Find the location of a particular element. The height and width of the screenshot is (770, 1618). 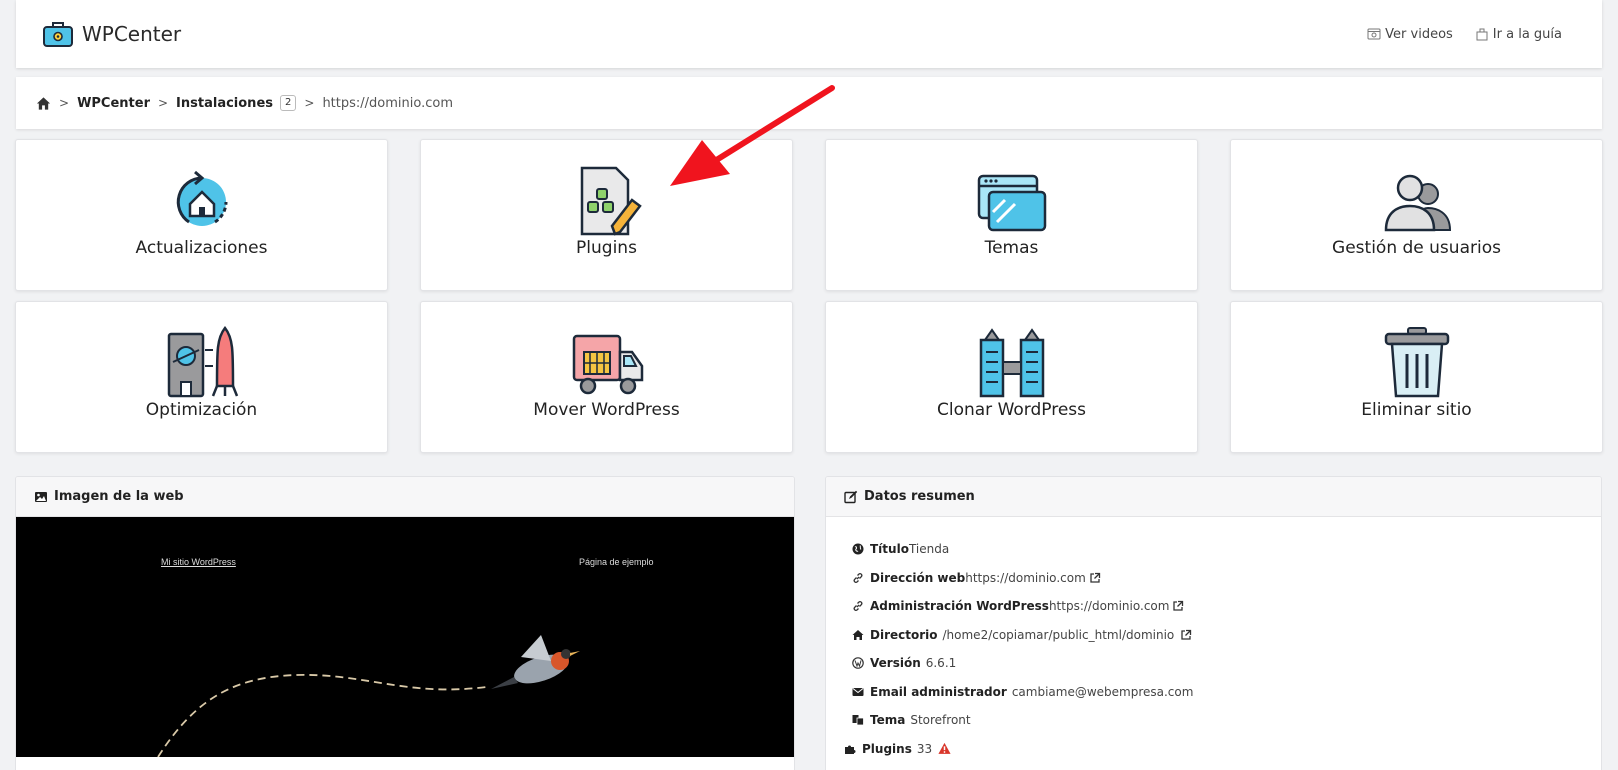

tile-users: Gestión de usuarios is located at coordinates (1416, 215).